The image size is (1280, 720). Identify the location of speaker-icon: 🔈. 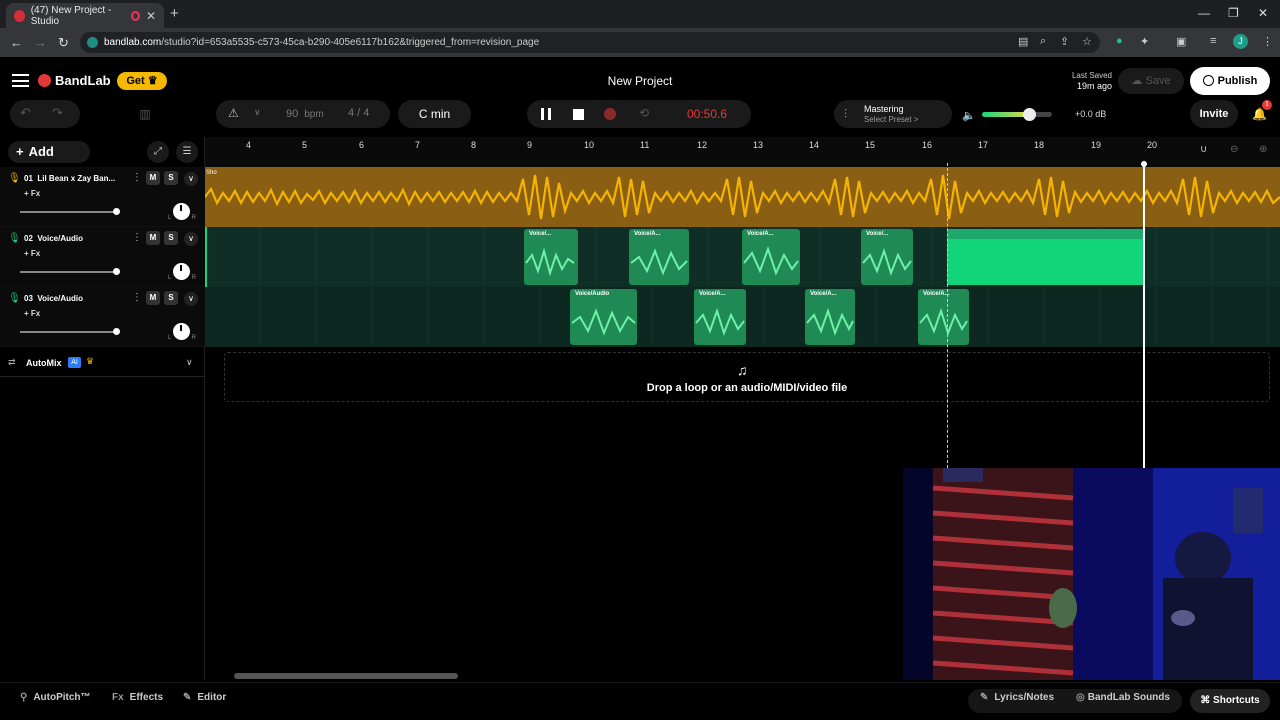
(969, 115).